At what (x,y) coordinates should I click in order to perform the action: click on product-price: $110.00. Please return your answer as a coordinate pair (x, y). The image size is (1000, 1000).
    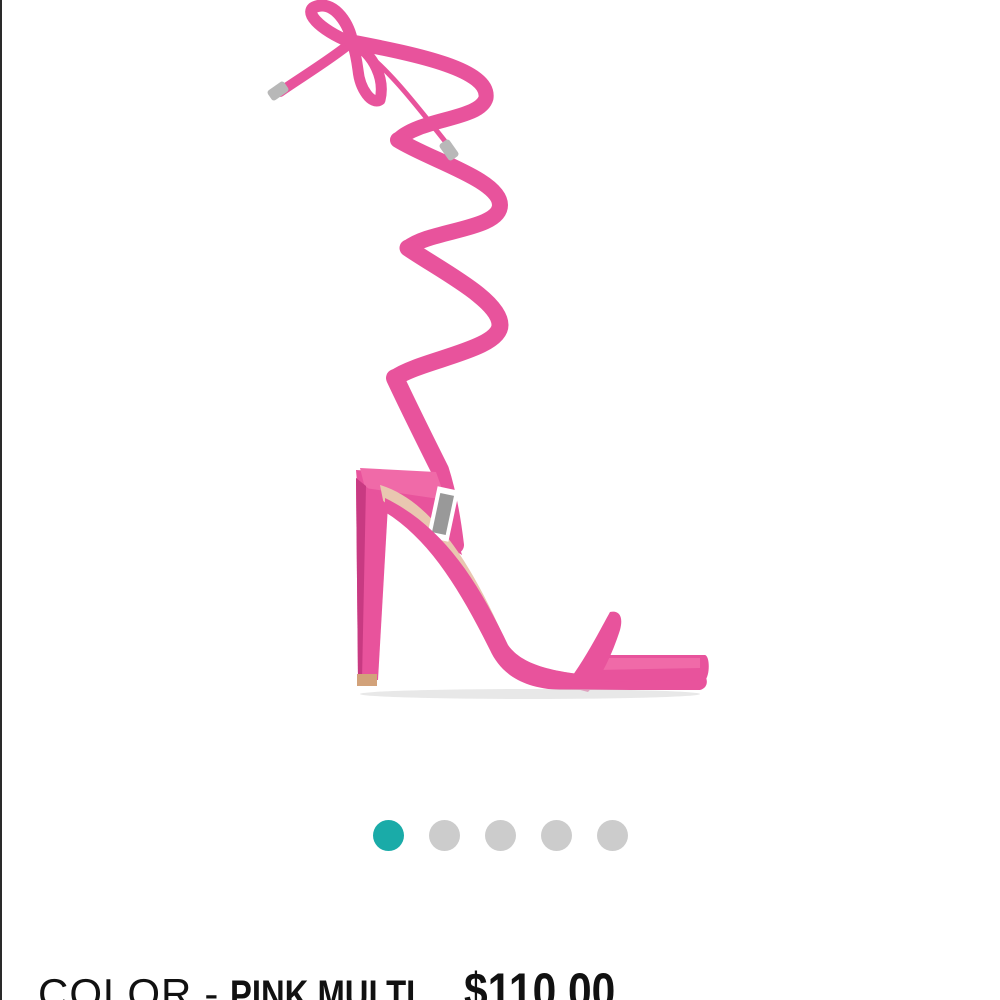
    Looking at the image, I should click on (540, 981).